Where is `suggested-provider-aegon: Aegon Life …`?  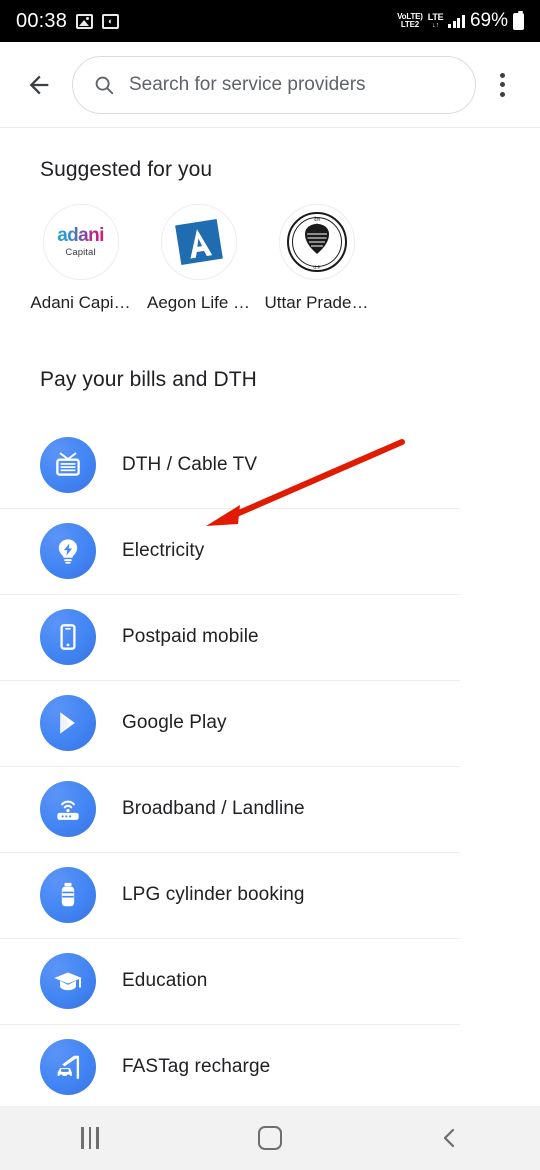
suggested-provider-aegon: Aegon Life … is located at coordinates (198, 258).